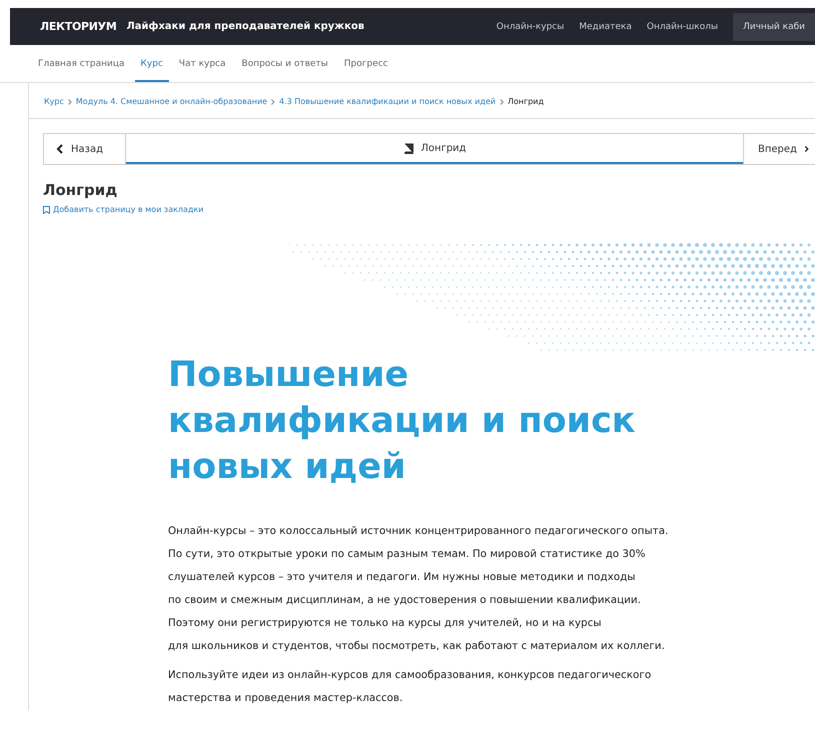 Image resolution: width=815 pixels, height=748 pixels. Describe the element at coordinates (408, 148) in the screenshot. I see `book-icon` at that location.